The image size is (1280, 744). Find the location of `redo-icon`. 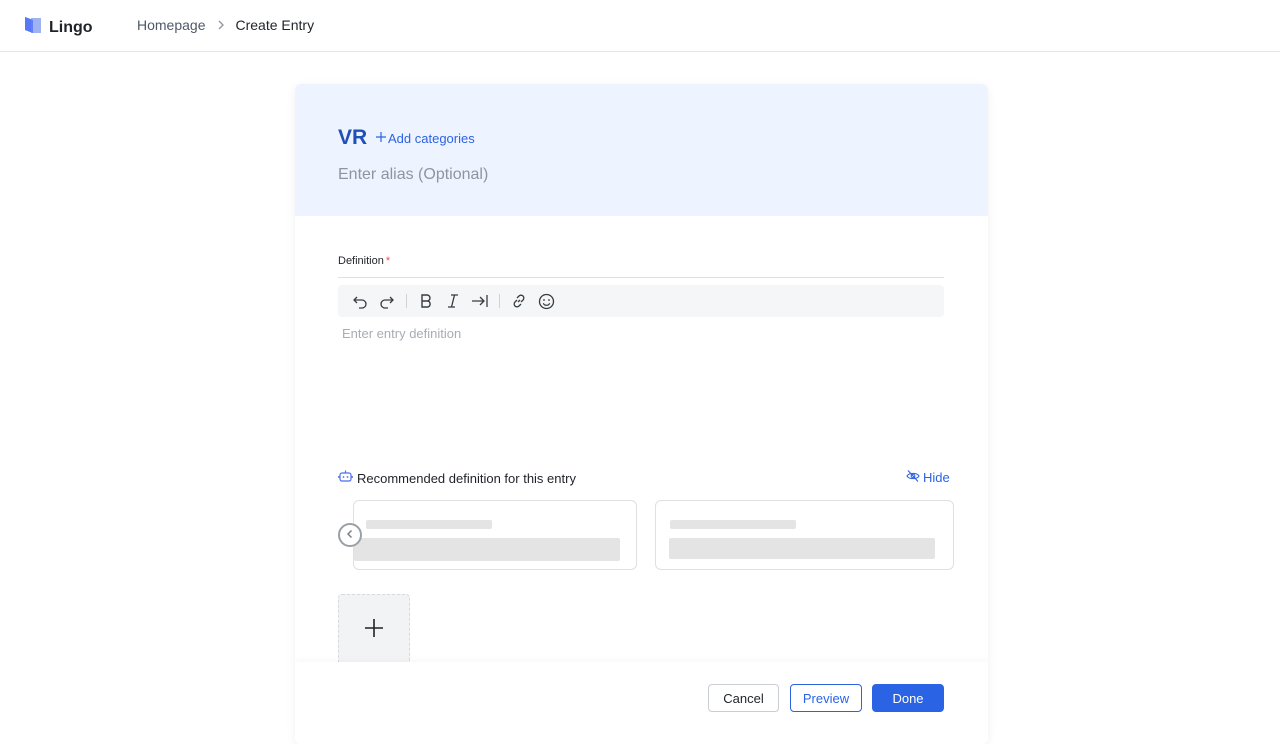

redo-icon is located at coordinates (387, 301).